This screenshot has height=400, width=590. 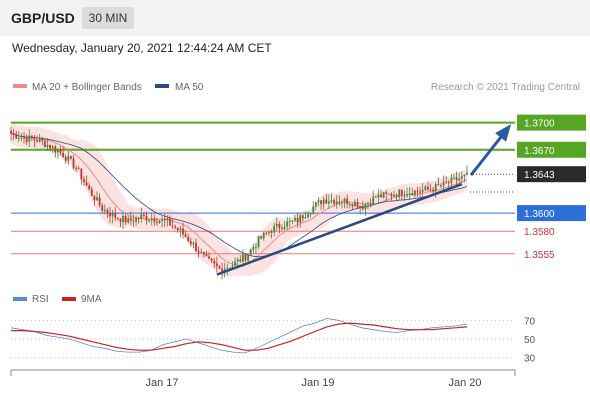 I want to click on bb-legend-swatch, so click(x=20, y=86).